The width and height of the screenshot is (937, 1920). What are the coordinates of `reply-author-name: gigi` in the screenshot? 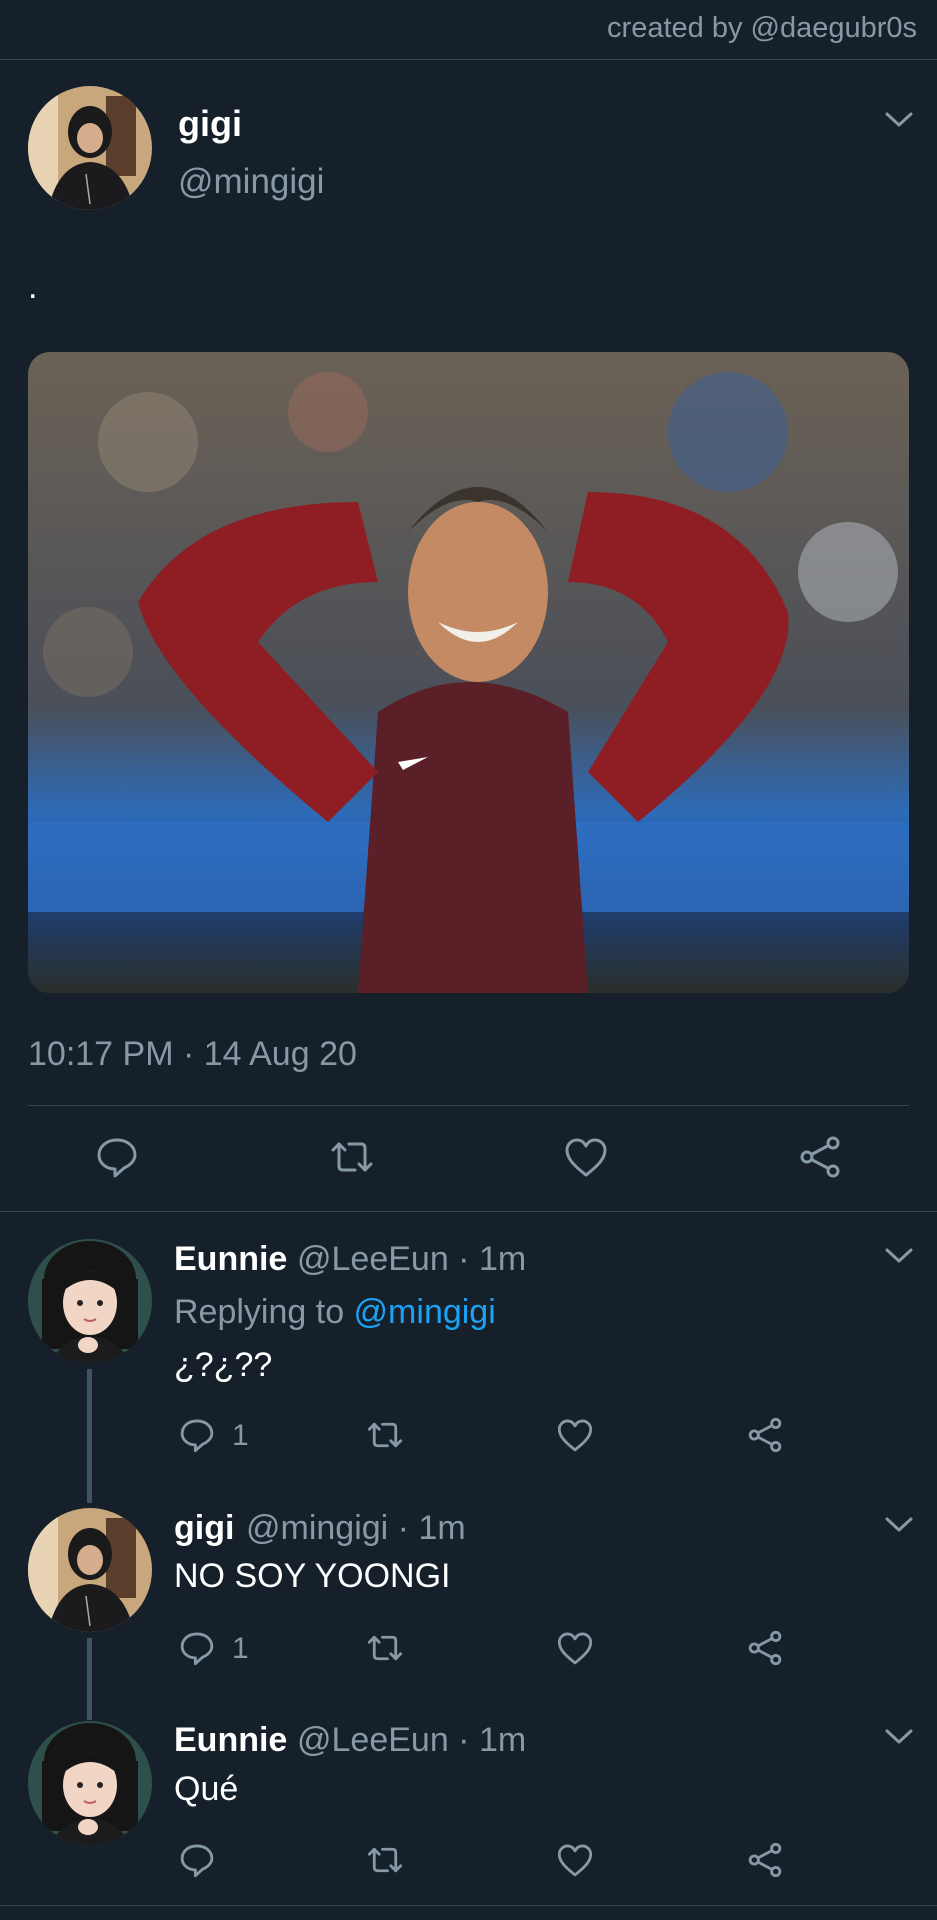 It's located at (204, 1528).